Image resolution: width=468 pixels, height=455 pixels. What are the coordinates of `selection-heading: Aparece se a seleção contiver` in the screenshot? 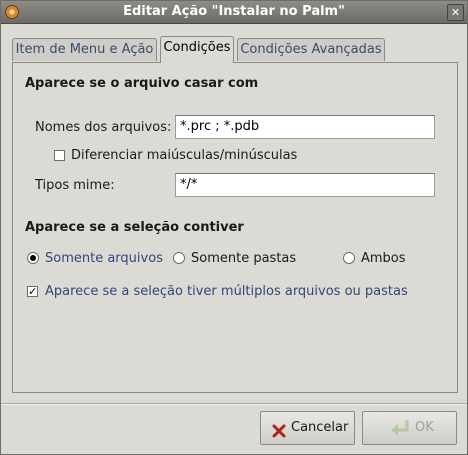 It's located at (134, 227).